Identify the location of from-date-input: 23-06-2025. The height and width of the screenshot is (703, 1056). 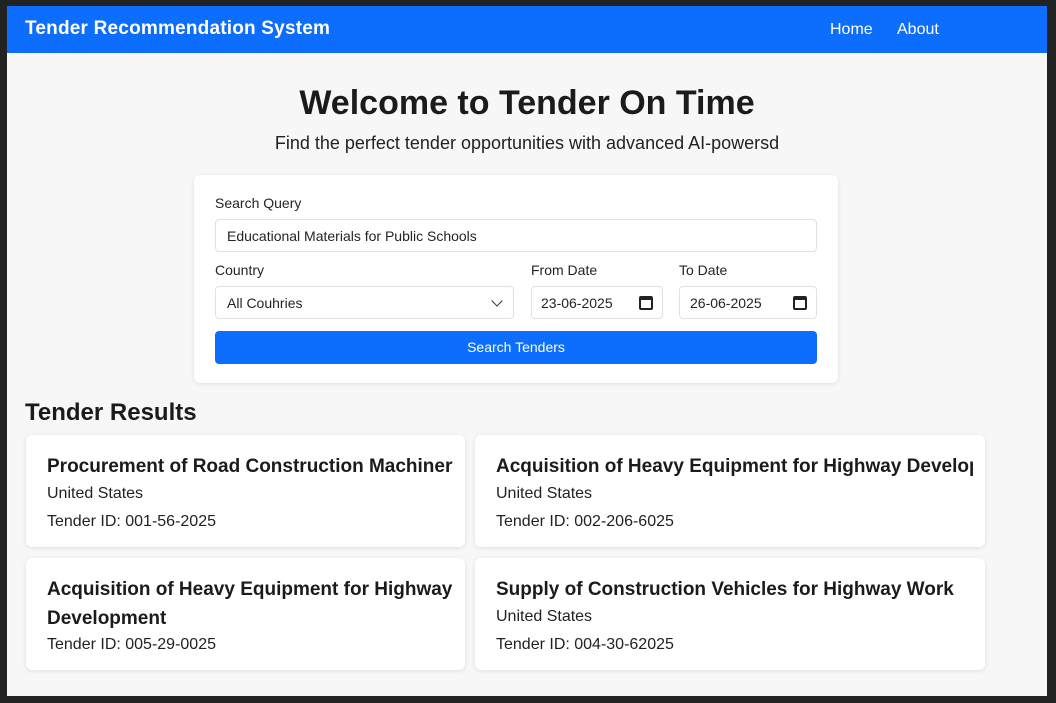
(597, 302).